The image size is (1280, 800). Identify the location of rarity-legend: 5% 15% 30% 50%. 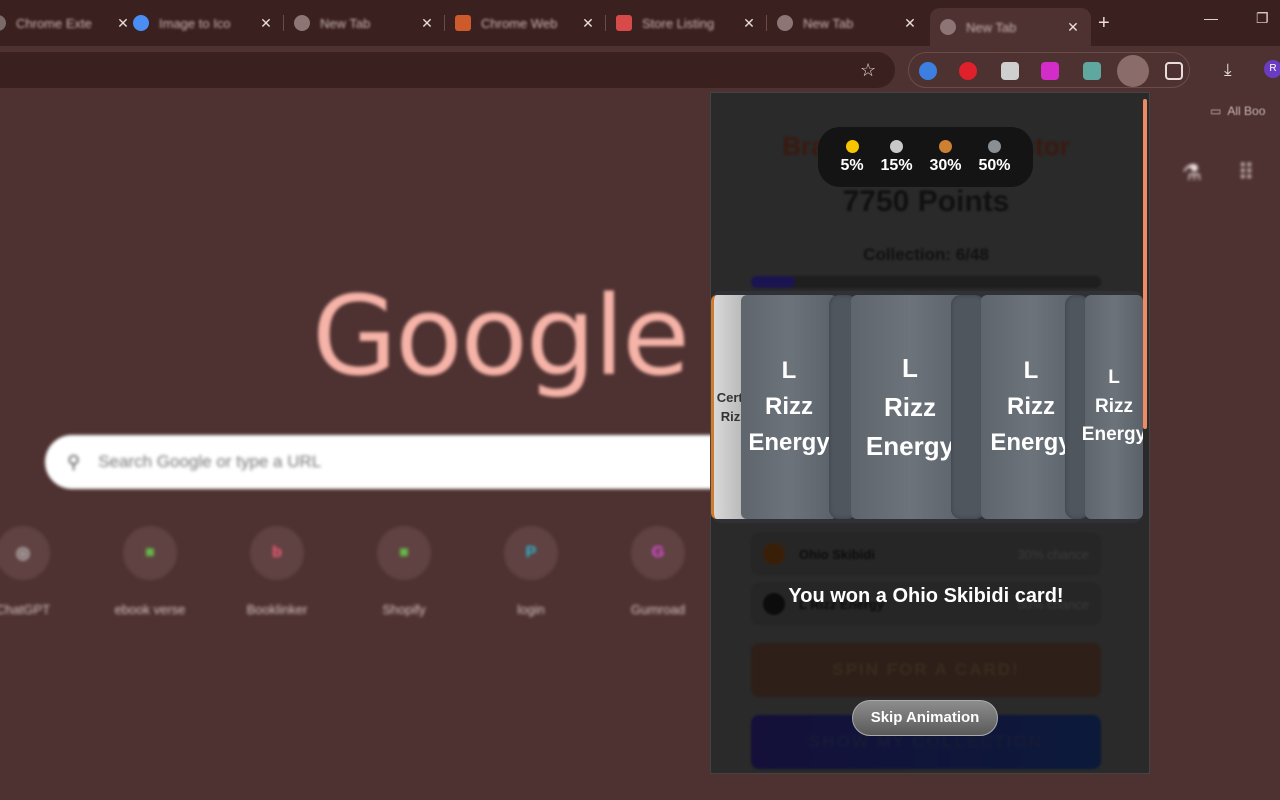
(925, 157).